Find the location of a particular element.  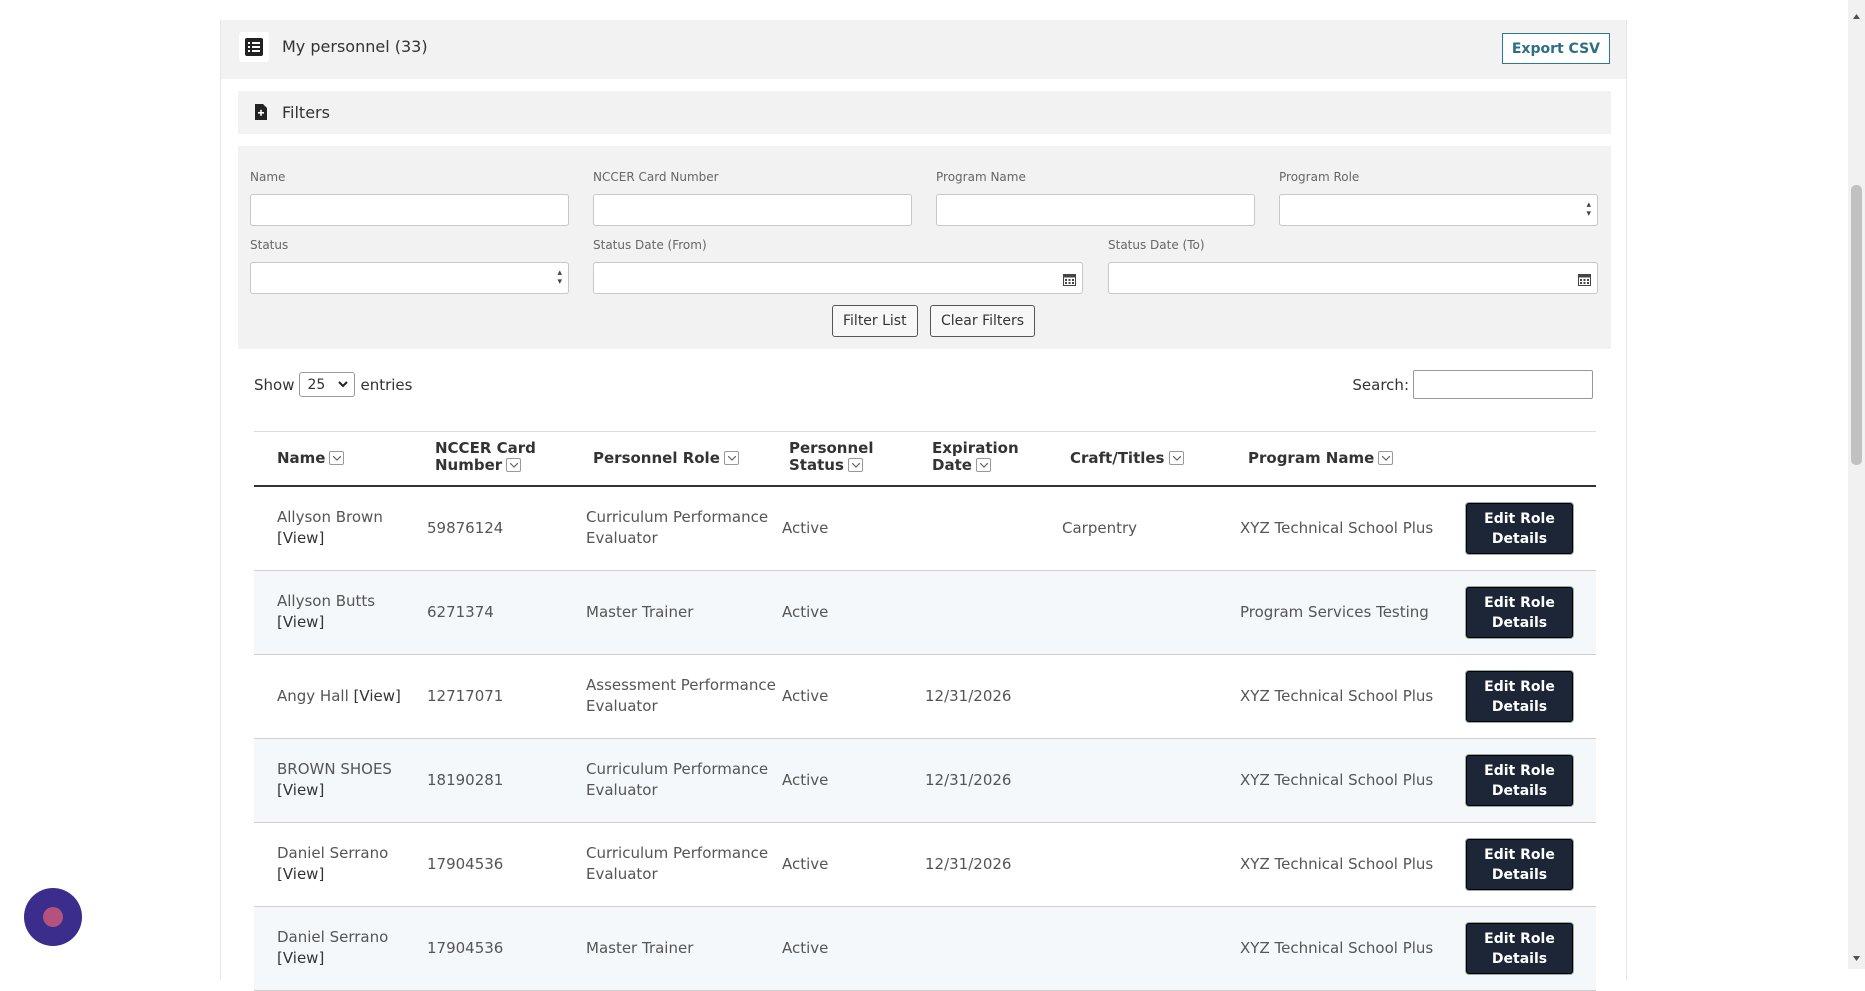

craft-titles: Carpentry is located at coordinates (1100, 528).